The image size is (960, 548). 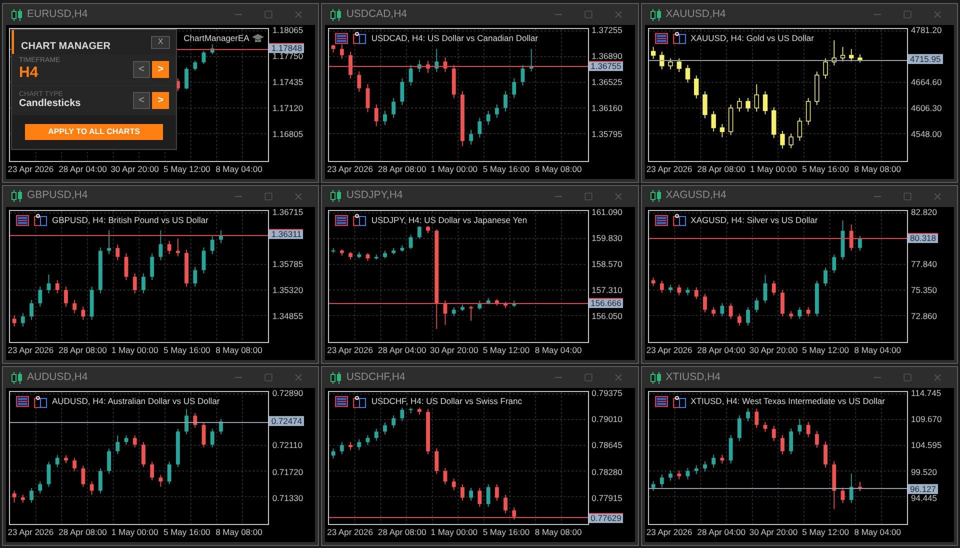 I want to click on price-tick: 4781.20, so click(x=926, y=30).